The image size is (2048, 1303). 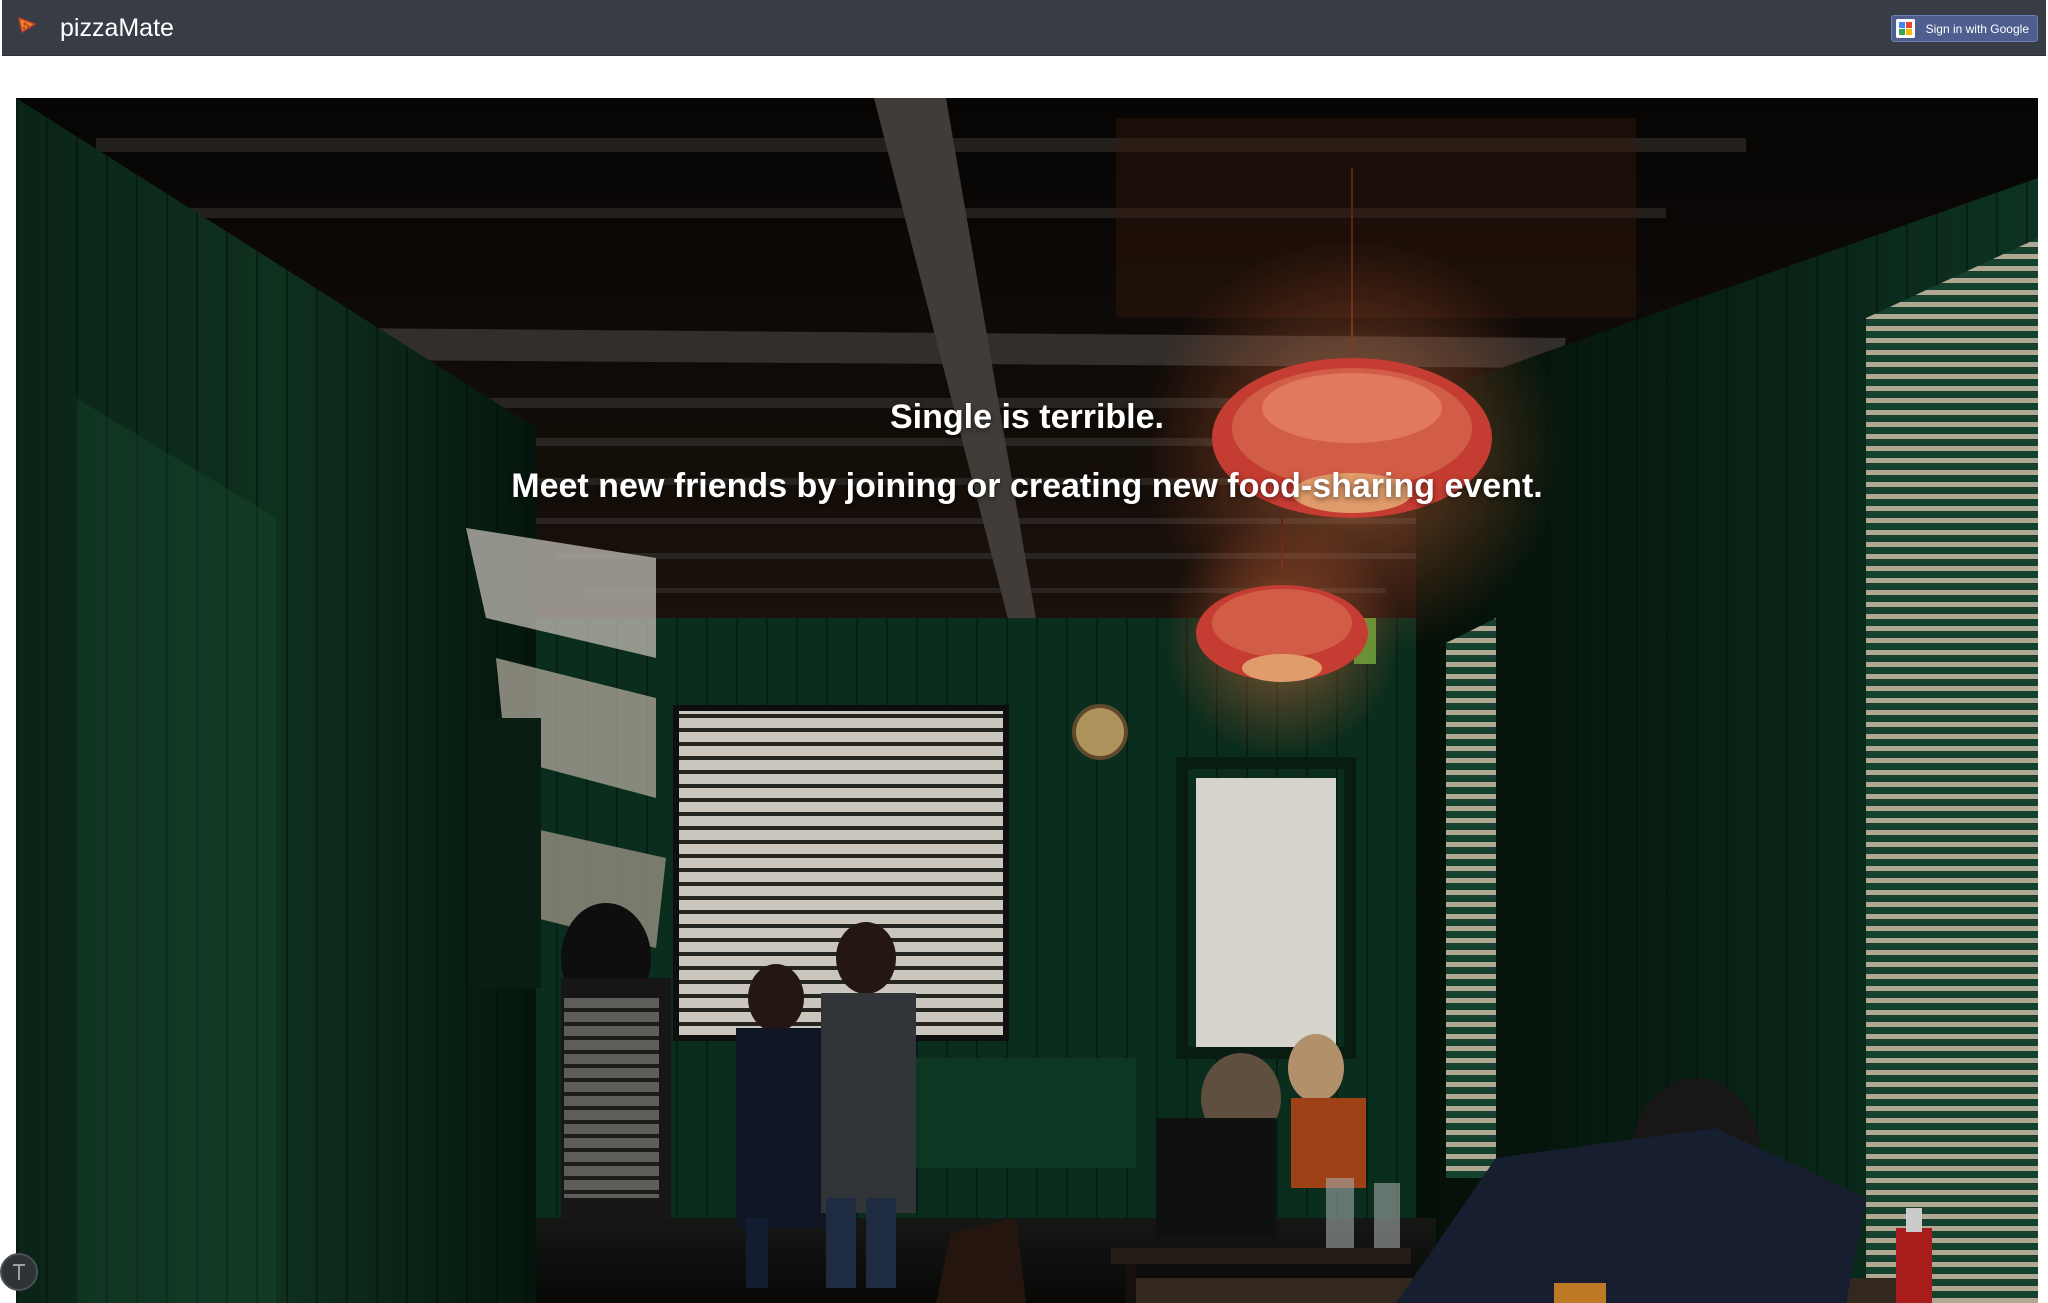 I want to click on scroll-to-top-button, so click(x=19, y=1272).